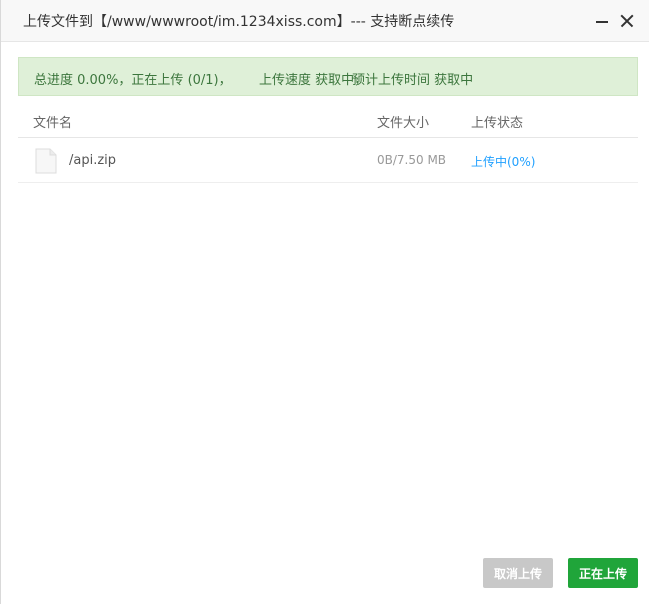 The image size is (649, 604). What do you see at coordinates (53, 123) in the screenshot?
I see `column-header-filename: 文件名` at bounding box center [53, 123].